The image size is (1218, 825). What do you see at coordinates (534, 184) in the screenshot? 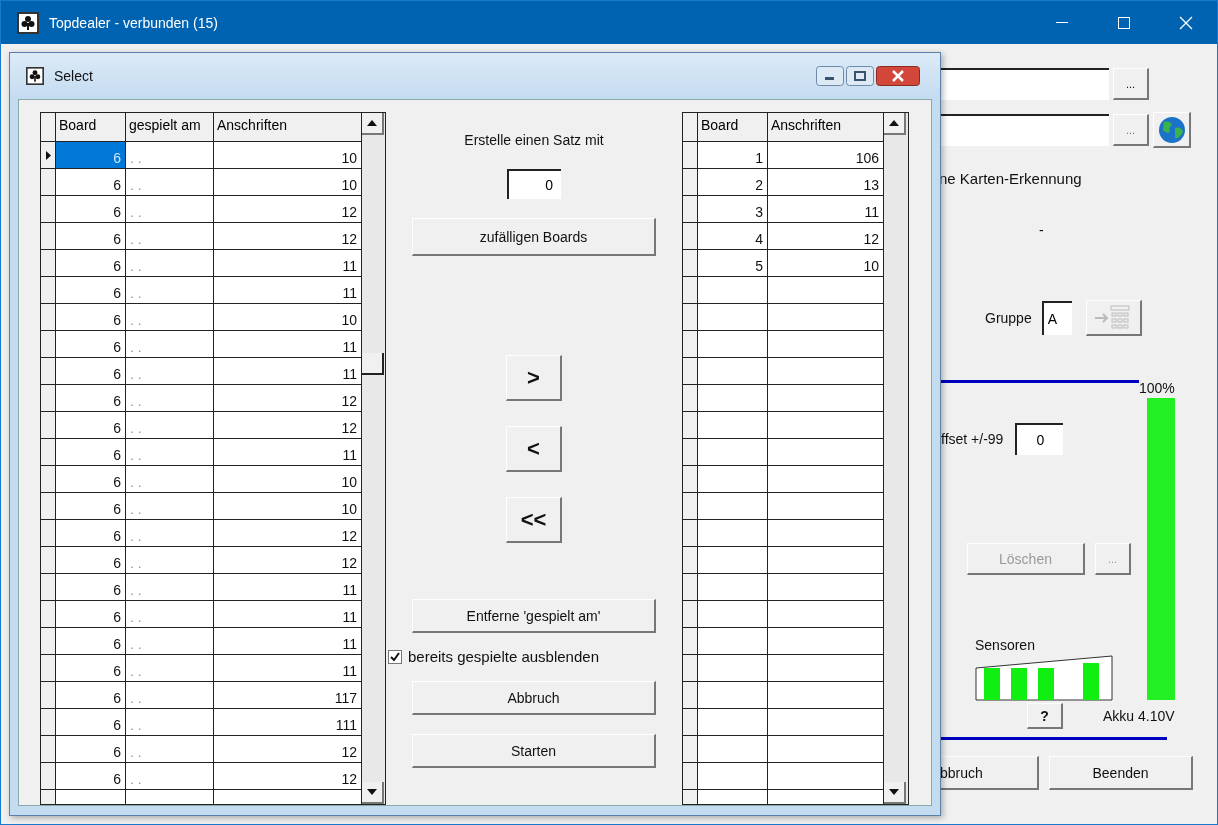
I see `count-field: 0` at bounding box center [534, 184].